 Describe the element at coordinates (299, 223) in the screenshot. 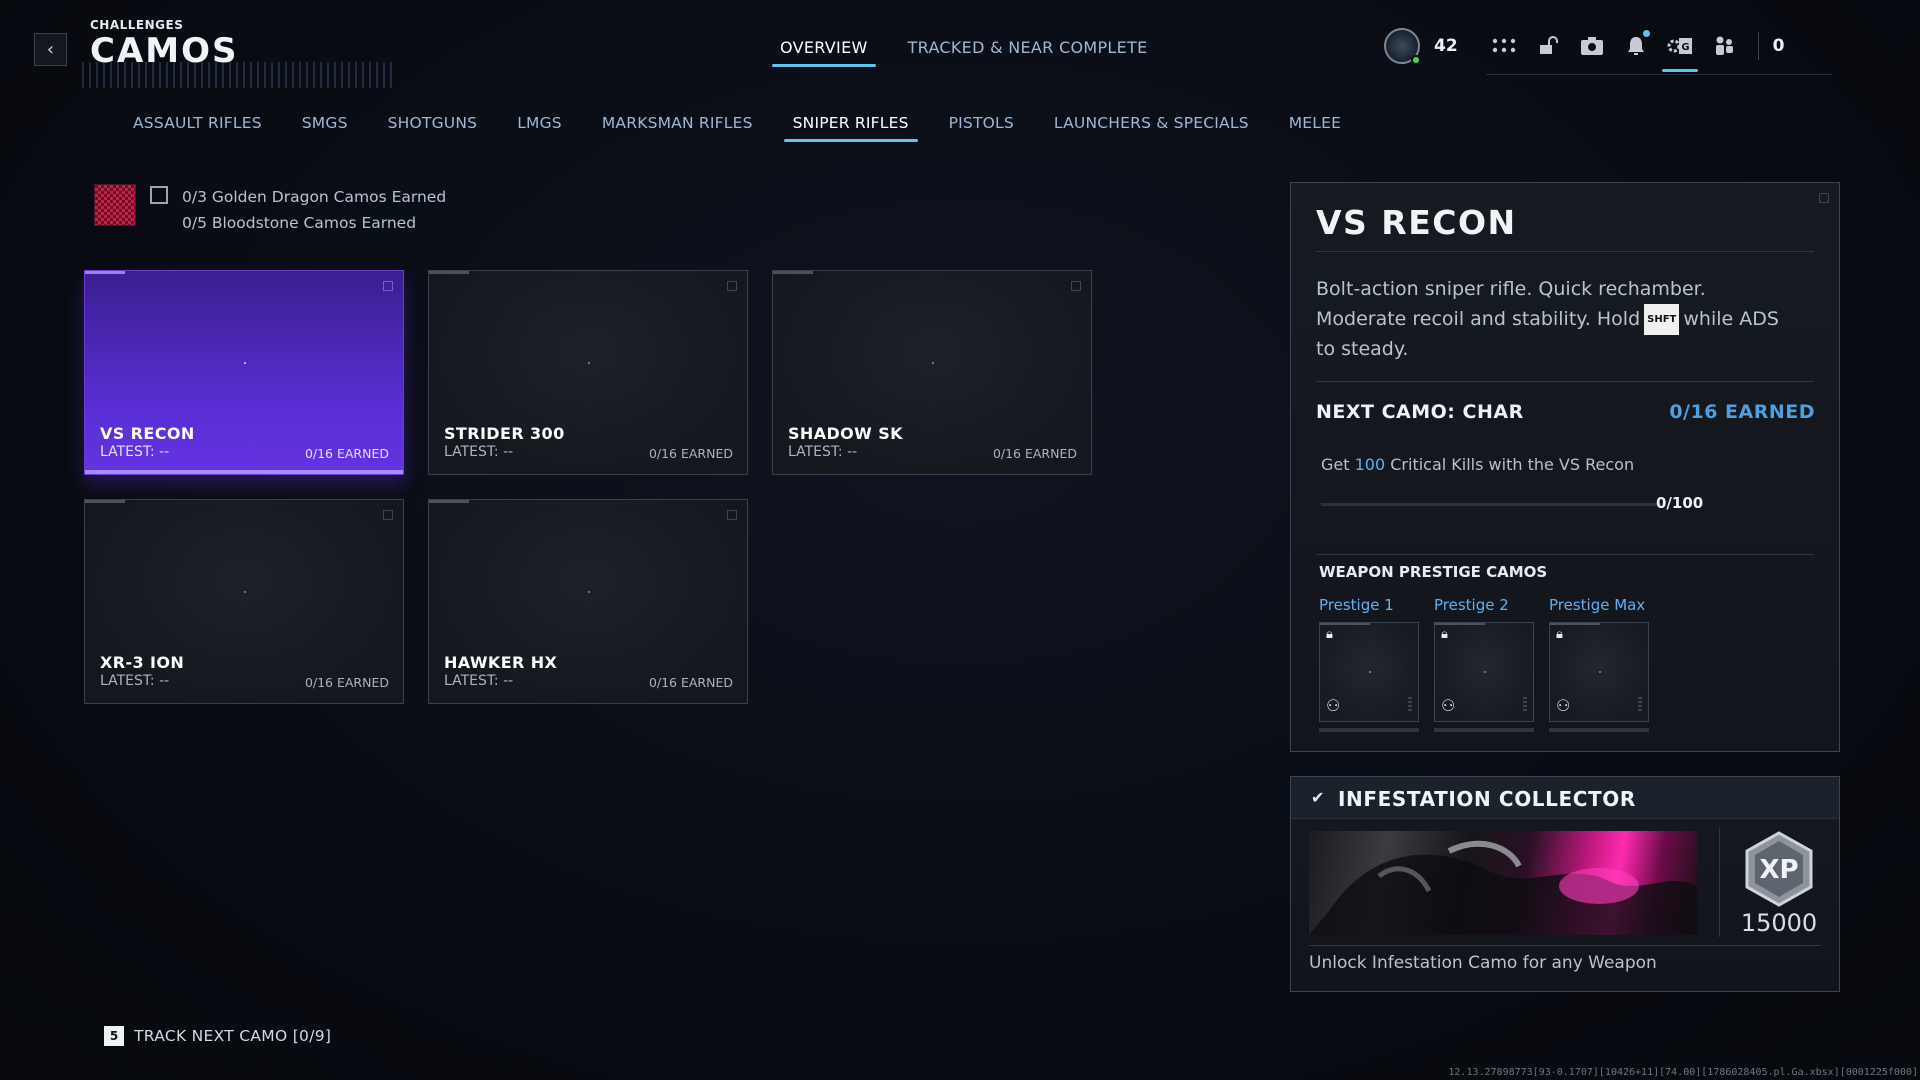

I see `bloodstone-progress: 0/5 Bloodstone Camos Earned` at that location.